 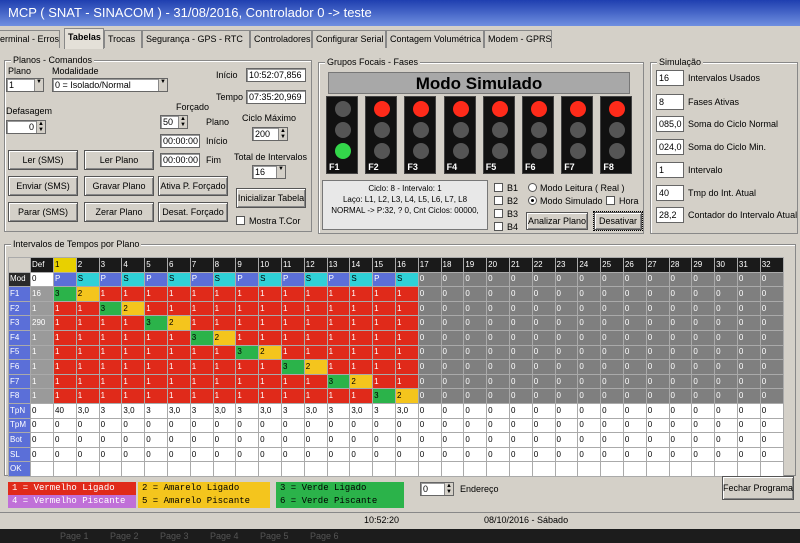 I want to click on table-row-label: Bot, so click(x=19, y=440).